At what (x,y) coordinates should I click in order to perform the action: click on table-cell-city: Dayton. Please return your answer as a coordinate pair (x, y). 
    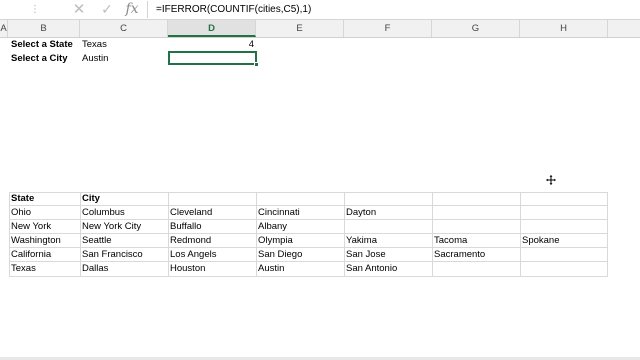
    Looking at the image, I should click on (388, 212).